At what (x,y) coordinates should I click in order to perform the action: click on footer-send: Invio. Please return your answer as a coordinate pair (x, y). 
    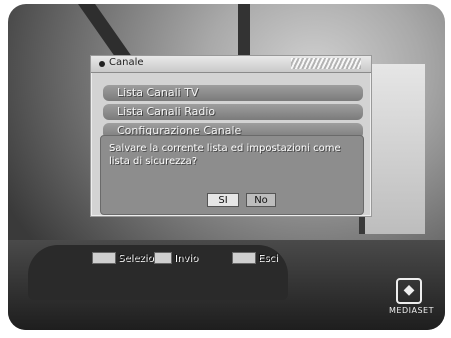
    Looking at the image, I should click on (176, 258).